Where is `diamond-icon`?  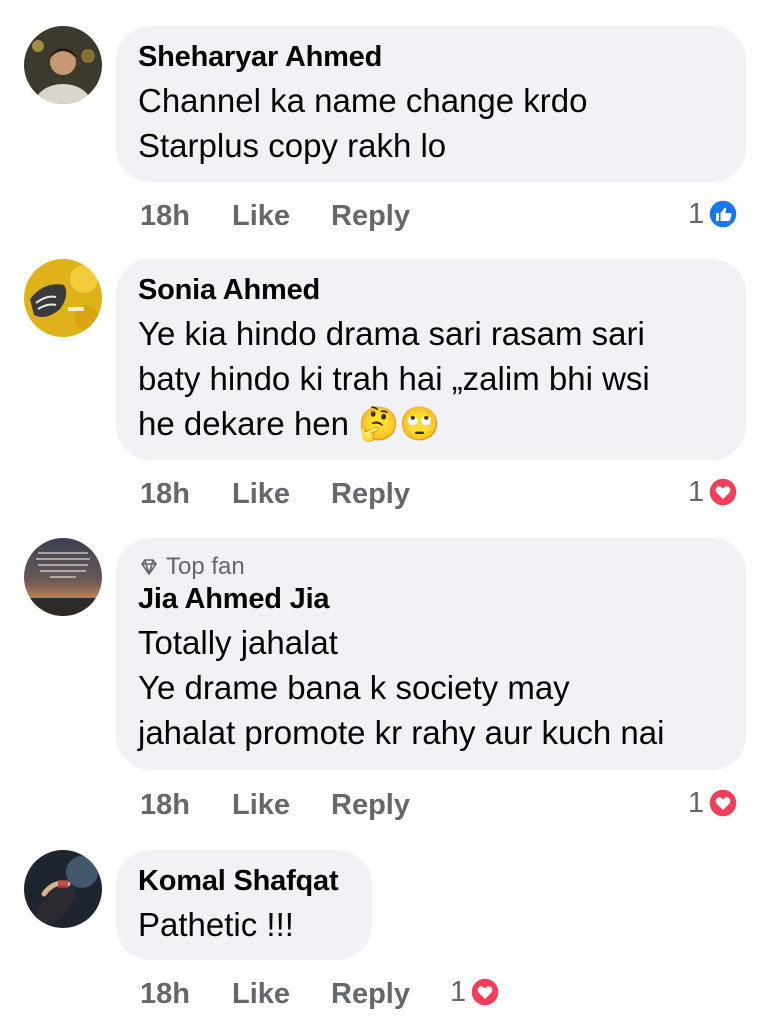 diamond-icon is located at coordinates (149, 567).